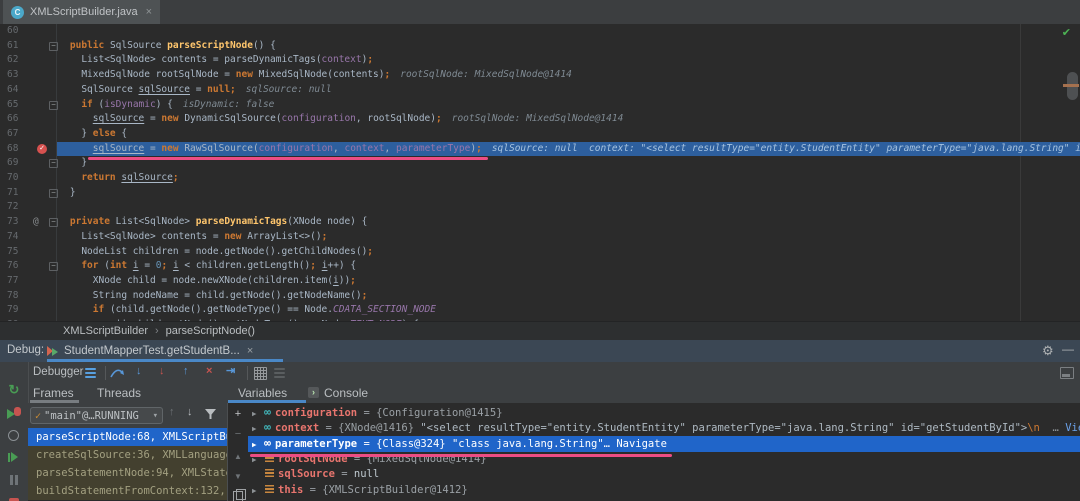  Describe the element at coordinates (14, 480) in the screenshot. I see `pause-program-icon` at that location.